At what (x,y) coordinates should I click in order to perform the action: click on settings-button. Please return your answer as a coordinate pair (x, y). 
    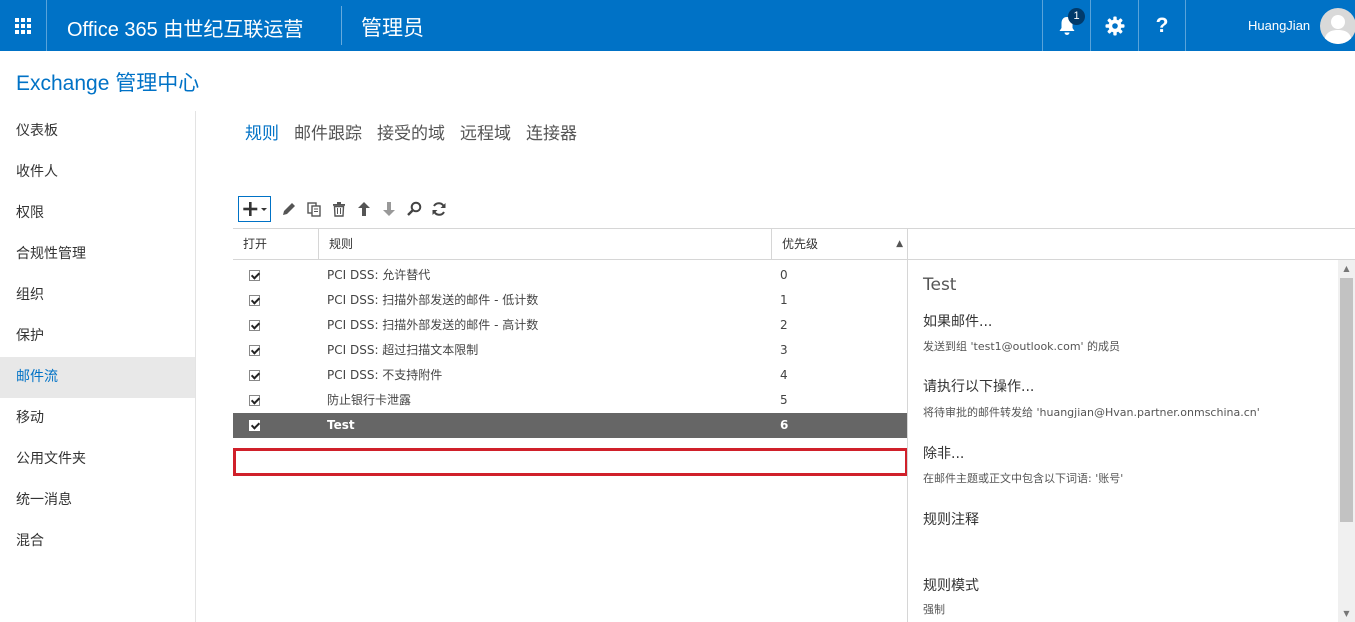
    Looking at the image, I should click on (1114, 25).